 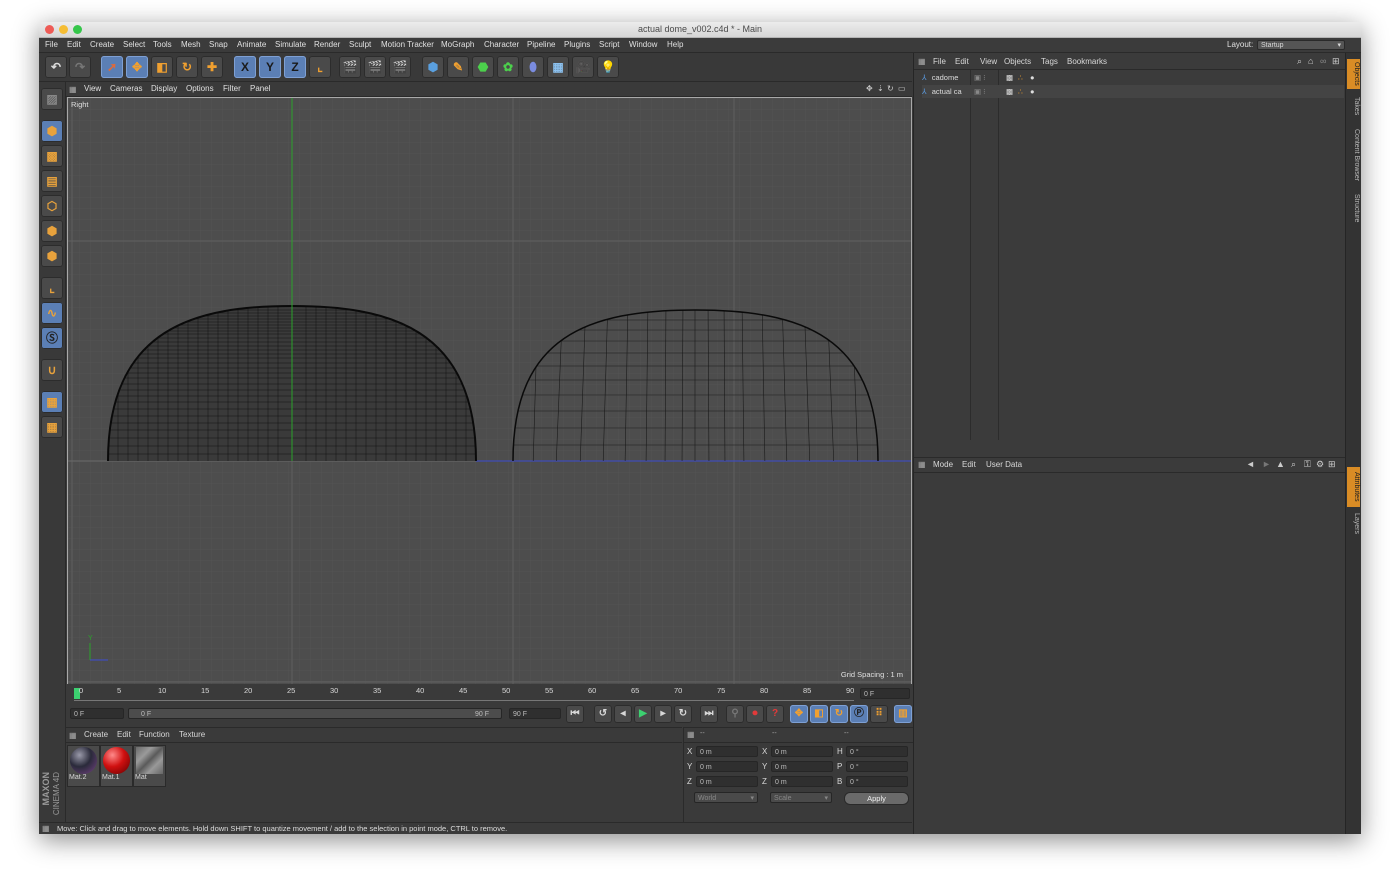 I want to click on menu-script: Script, so click(x=609, y=45).